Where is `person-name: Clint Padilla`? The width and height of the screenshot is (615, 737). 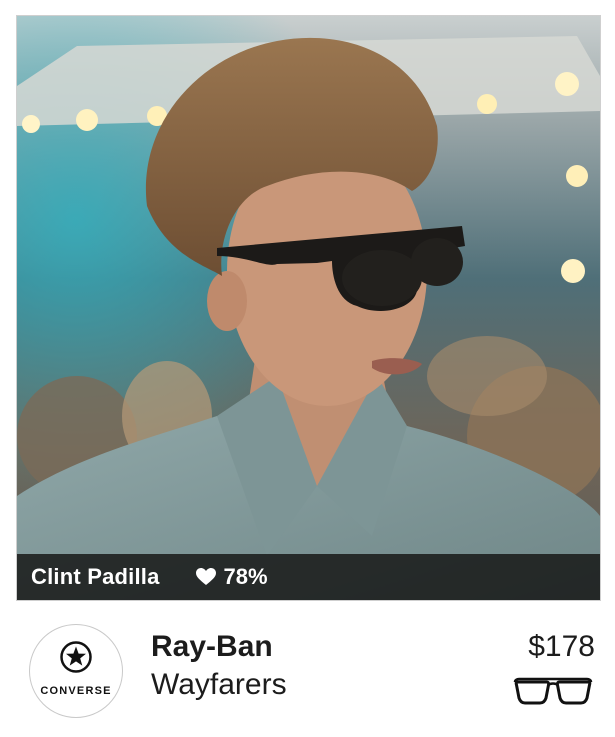
person-name: Clint Padilla is located at coordinates (95, 577).